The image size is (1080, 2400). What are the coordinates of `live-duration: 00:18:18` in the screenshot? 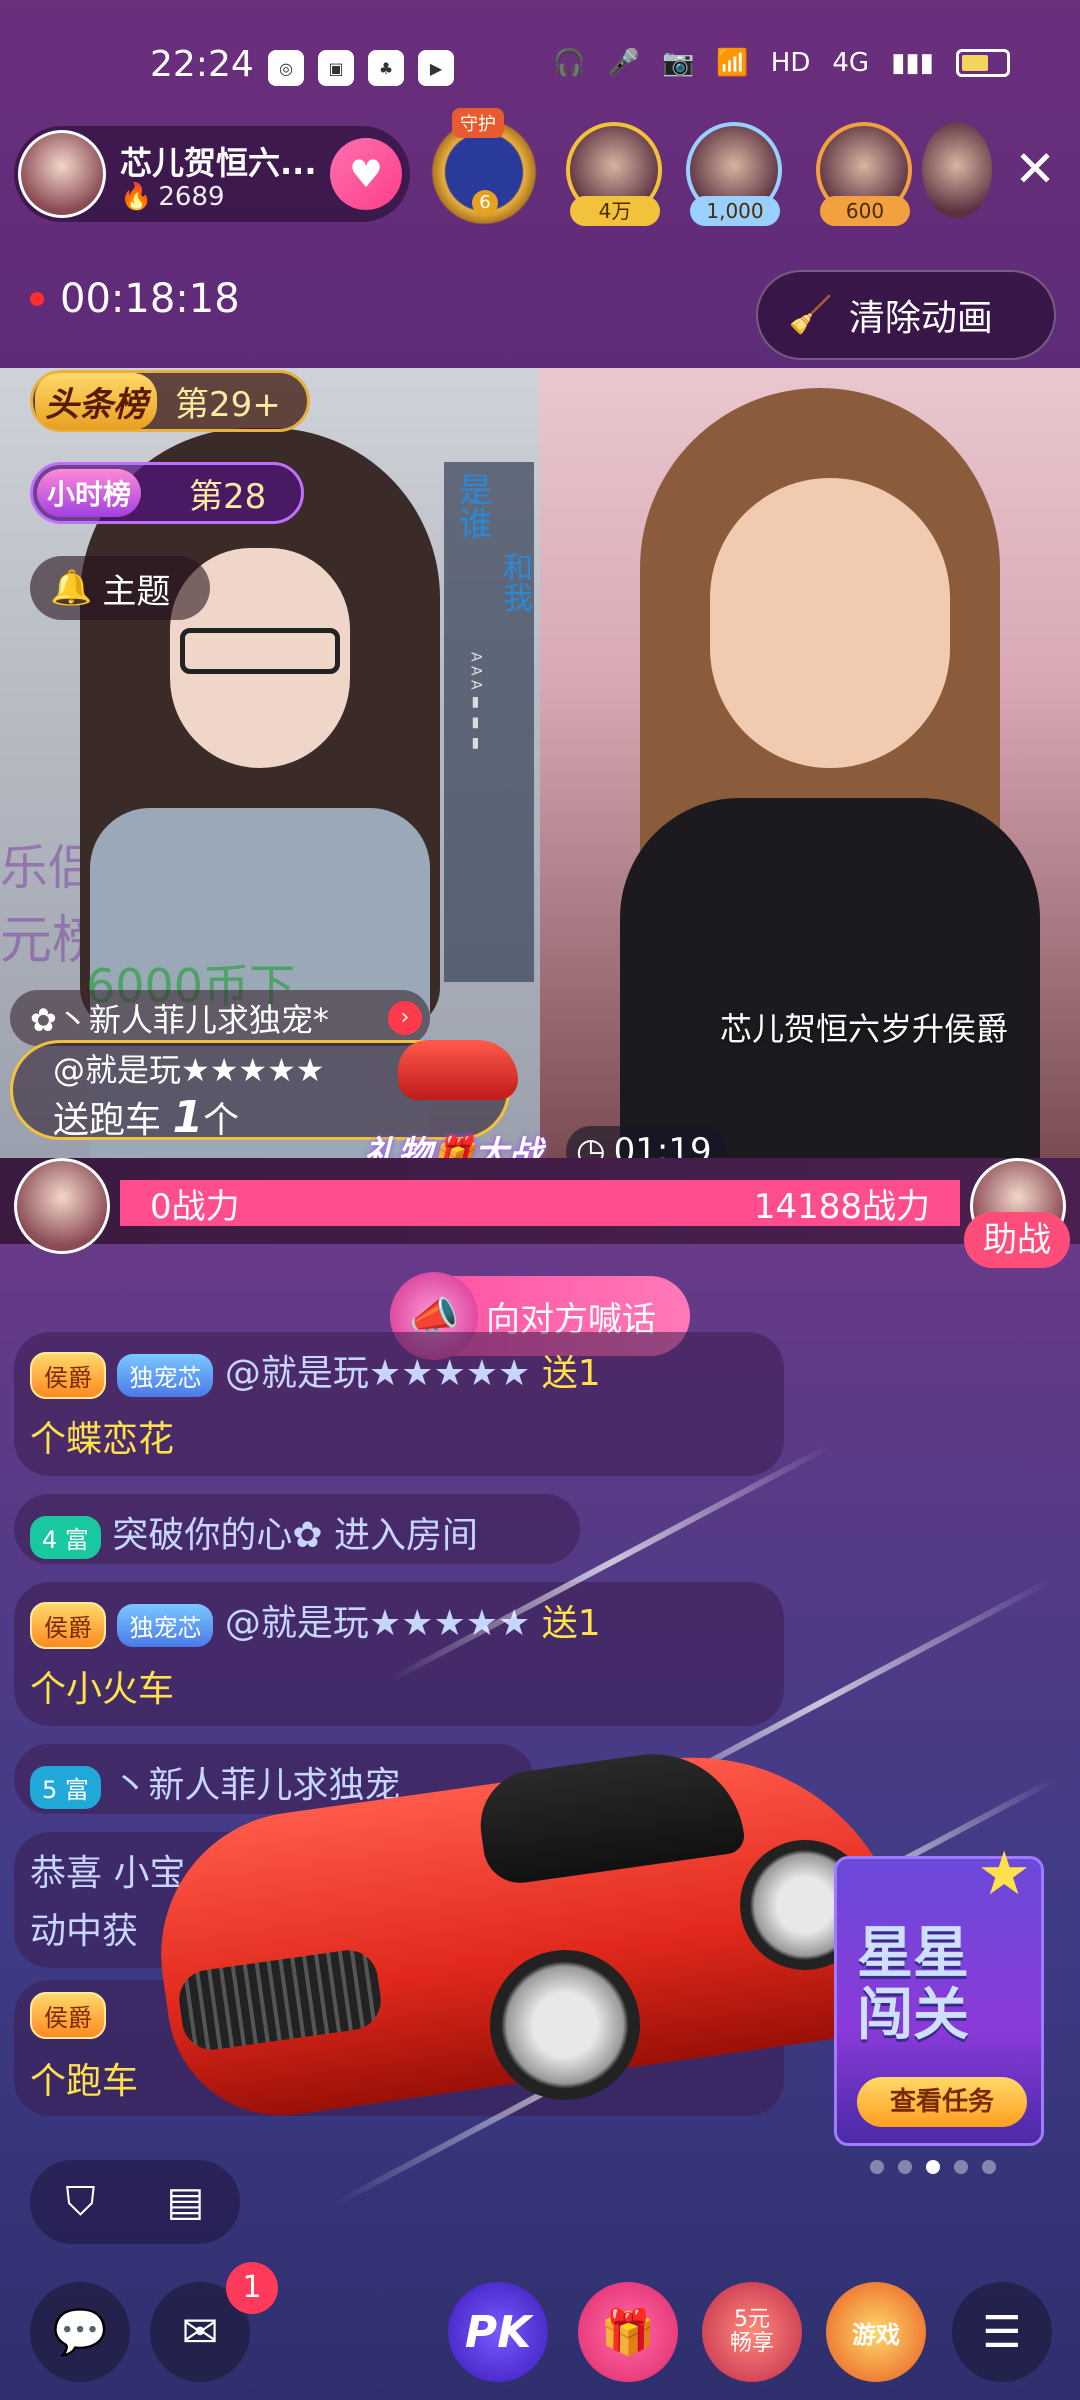 It's located at (135, 299).